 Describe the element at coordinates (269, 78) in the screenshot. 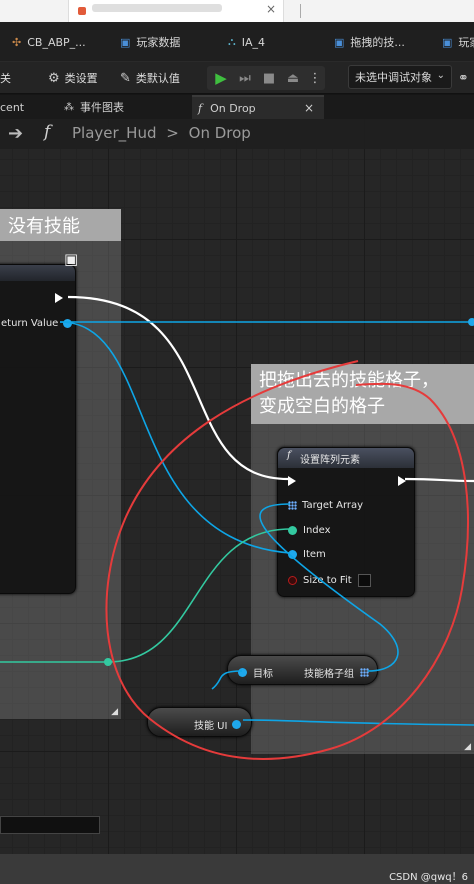

I see `stop-icon: ■` at that location.